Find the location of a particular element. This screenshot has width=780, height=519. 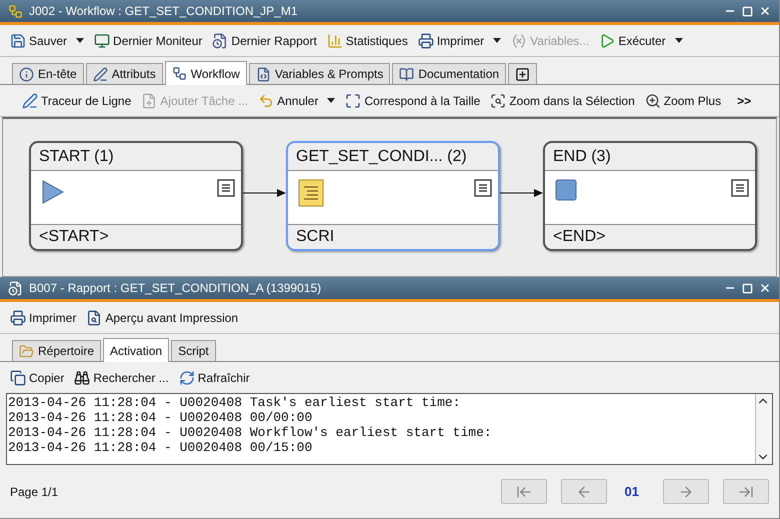

toolbar-button: Aperçu avant Impression is located at coordinates (162, 317).